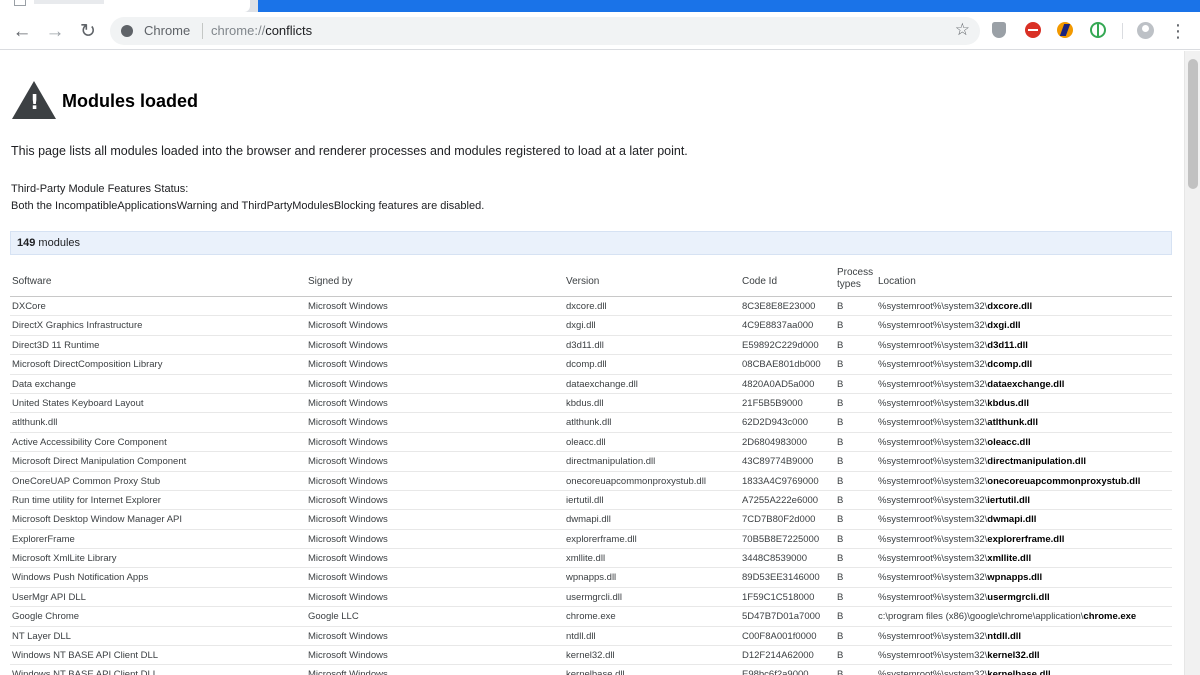 Image resolution: width=1200 pixels, height=675 pixels. I want to click on cell-location: %systemroot%\system32\kernelbase.dll, so click(1025, 672).